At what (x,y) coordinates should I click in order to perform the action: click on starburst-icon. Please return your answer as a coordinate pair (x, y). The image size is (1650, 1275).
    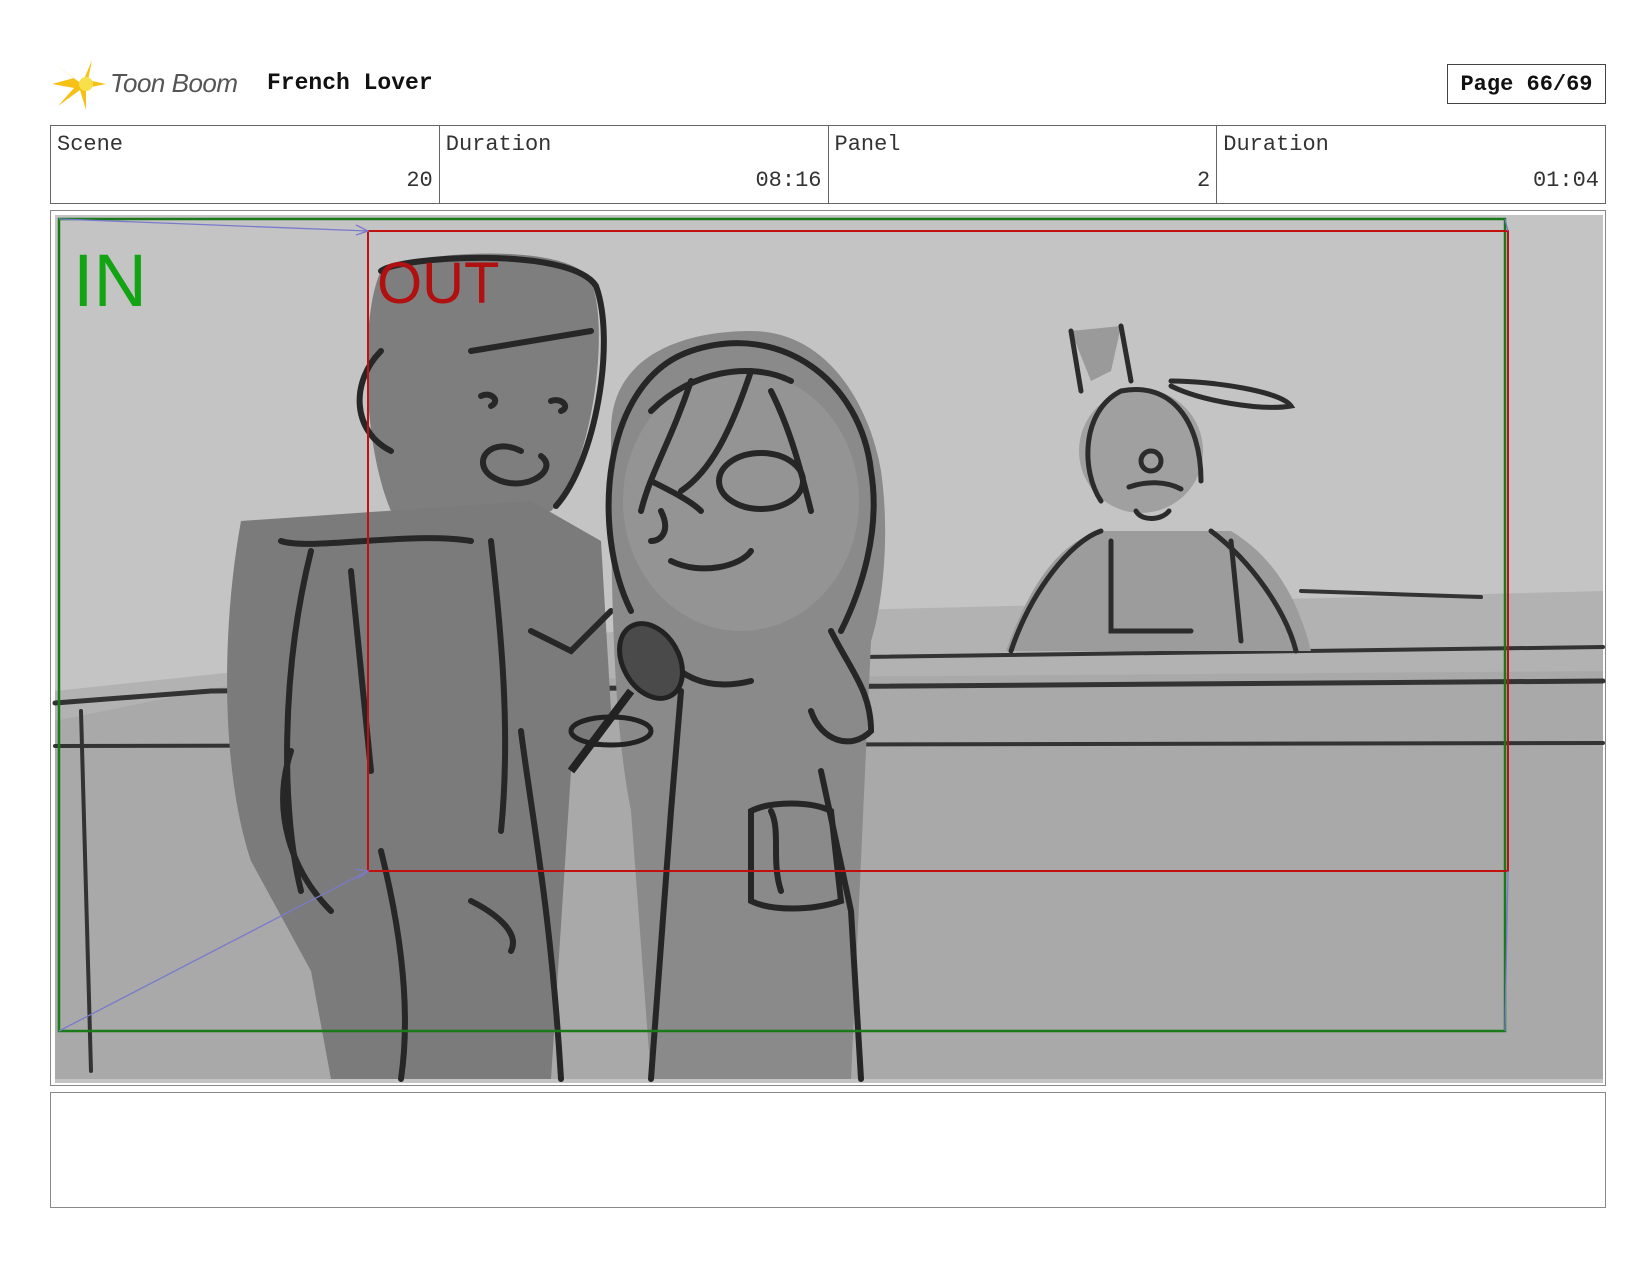
    Looking at the image, I should click on (79, 85).